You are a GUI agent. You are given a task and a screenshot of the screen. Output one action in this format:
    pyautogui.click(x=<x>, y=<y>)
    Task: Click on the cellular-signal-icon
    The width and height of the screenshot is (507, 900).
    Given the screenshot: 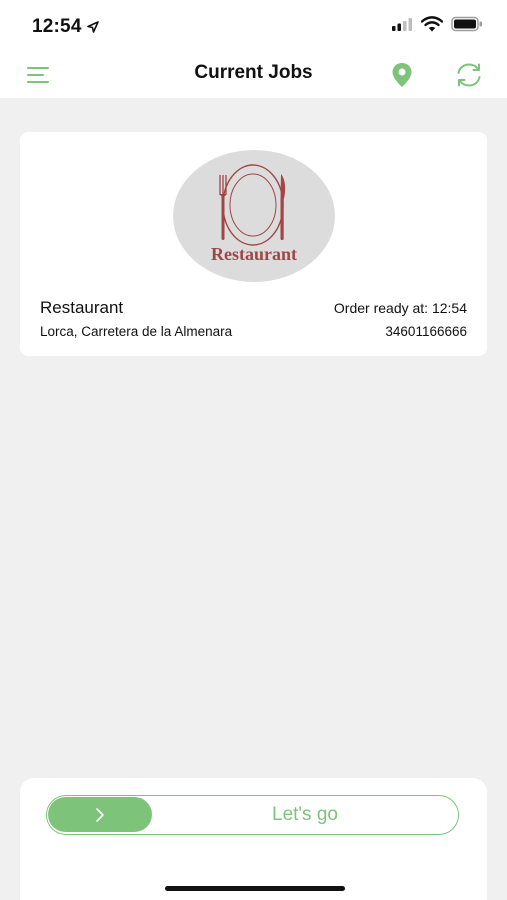 What is the action you would take?
    pyautogui.click(x=402, y=24)
    